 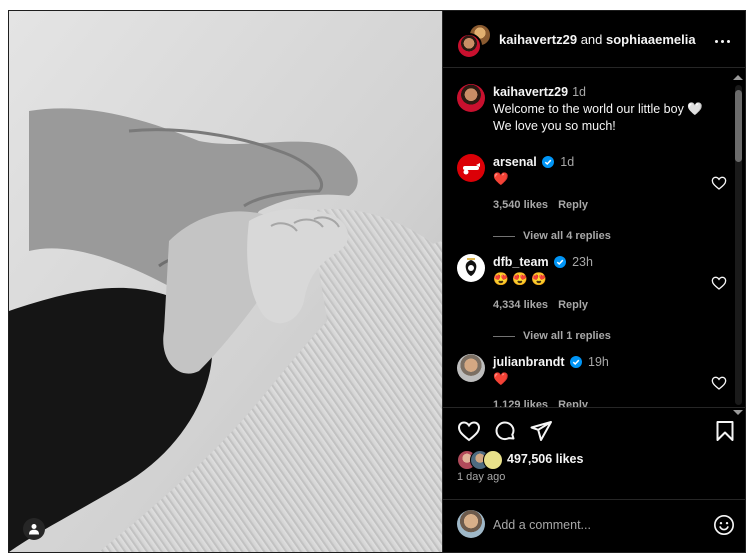 I want to click on post-header: kaihavertz29 and sophiaaemelia, so click(x=594, y=39).